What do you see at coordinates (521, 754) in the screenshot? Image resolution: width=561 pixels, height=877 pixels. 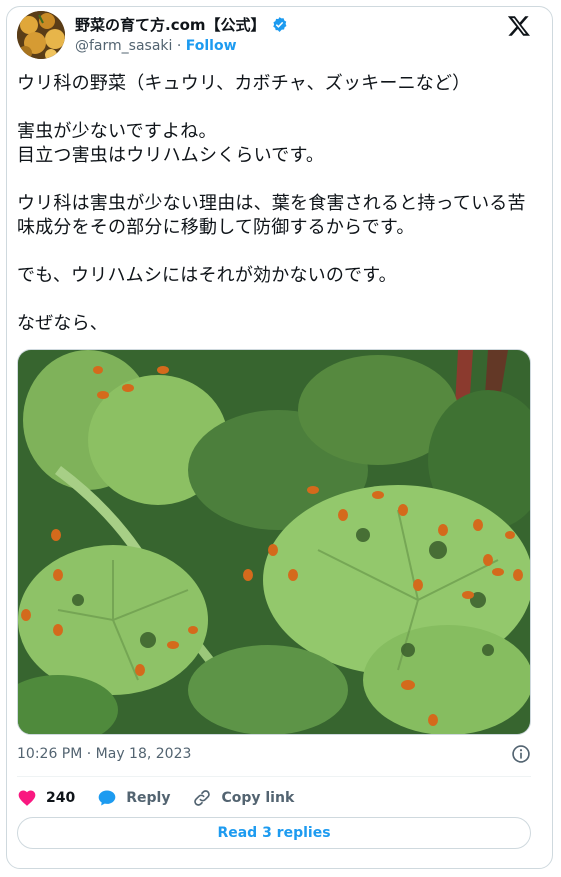 I see `info-icon` at bounding box center [521, 754].